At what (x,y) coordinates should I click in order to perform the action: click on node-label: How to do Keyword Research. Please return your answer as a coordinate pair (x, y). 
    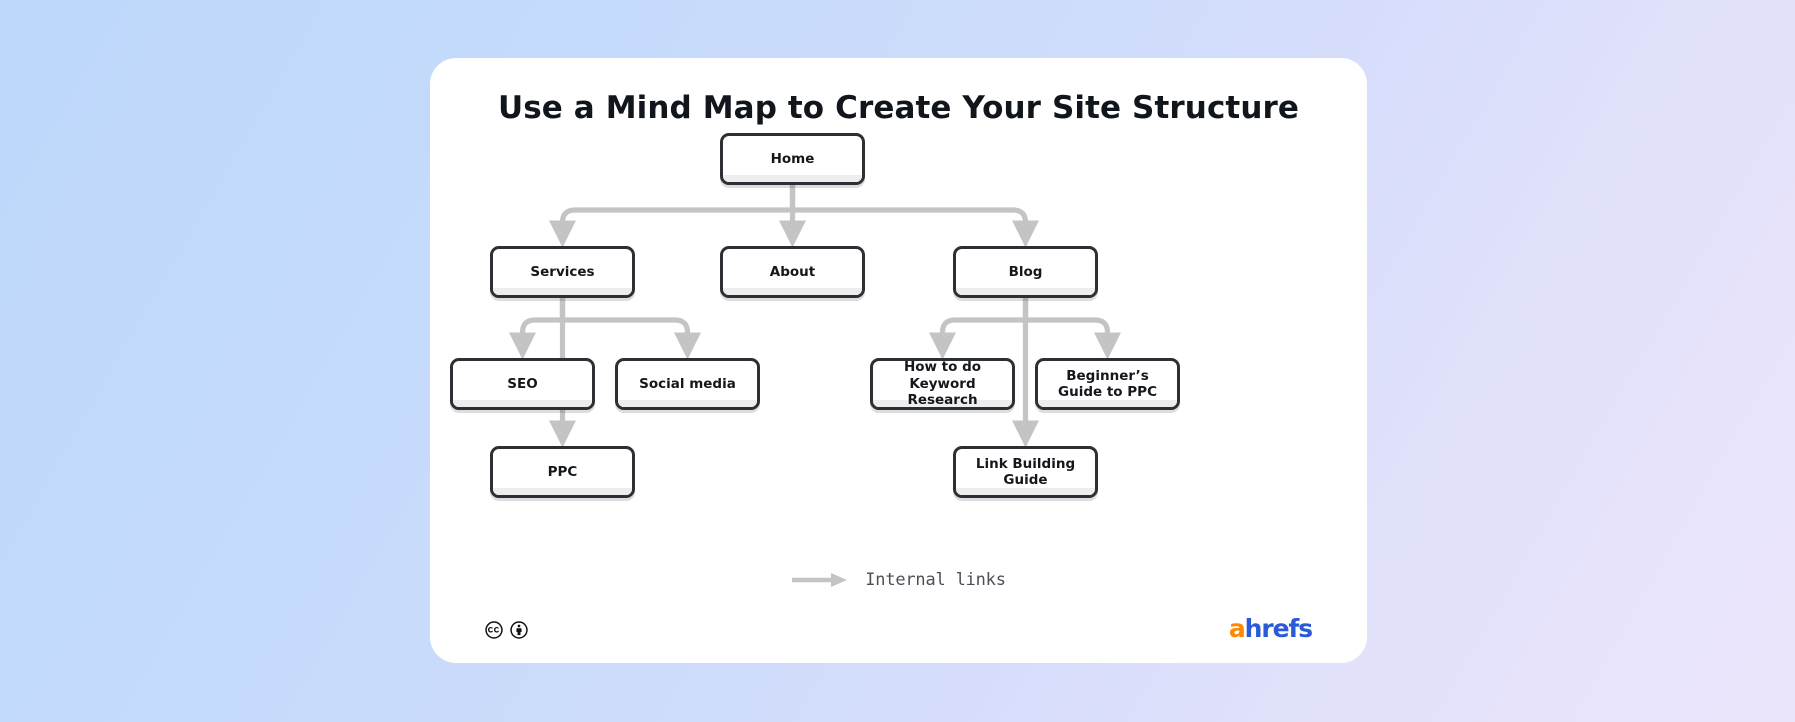
    Looking at the image, I should click on (942, 384).